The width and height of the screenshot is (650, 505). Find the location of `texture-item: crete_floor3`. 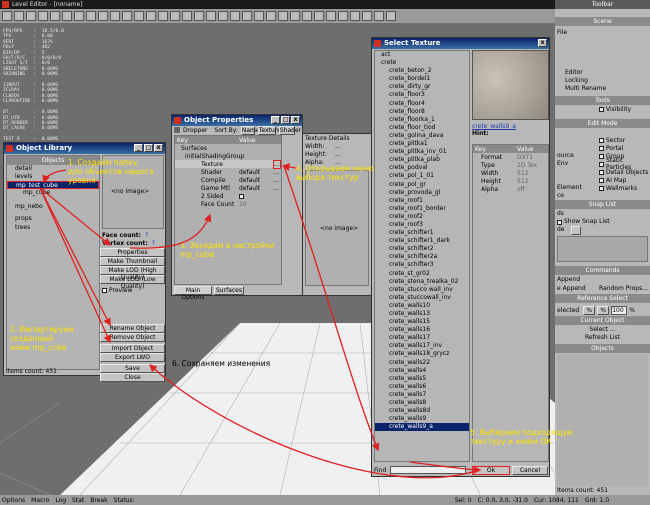

texture-item: crete_floor3 is located at coordinates (422, 95).